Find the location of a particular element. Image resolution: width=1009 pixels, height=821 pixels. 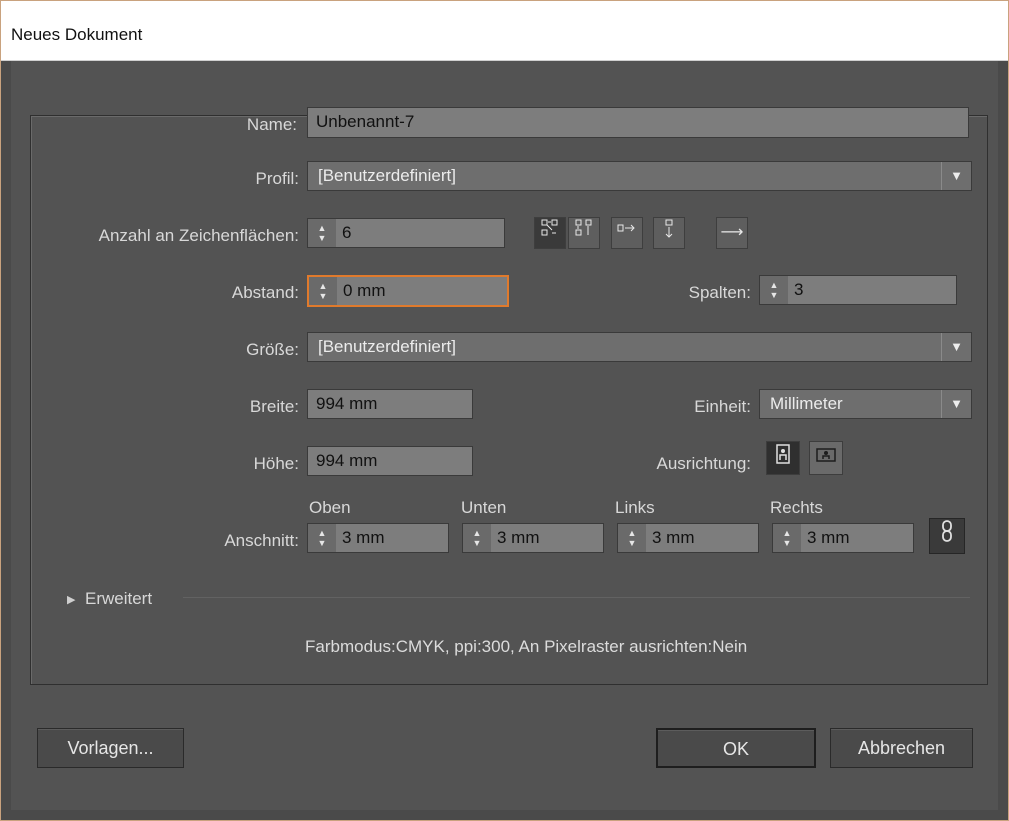

bleed-left-stepper: ▲ ▼ 3 mm is located at coordinates (688, 538).